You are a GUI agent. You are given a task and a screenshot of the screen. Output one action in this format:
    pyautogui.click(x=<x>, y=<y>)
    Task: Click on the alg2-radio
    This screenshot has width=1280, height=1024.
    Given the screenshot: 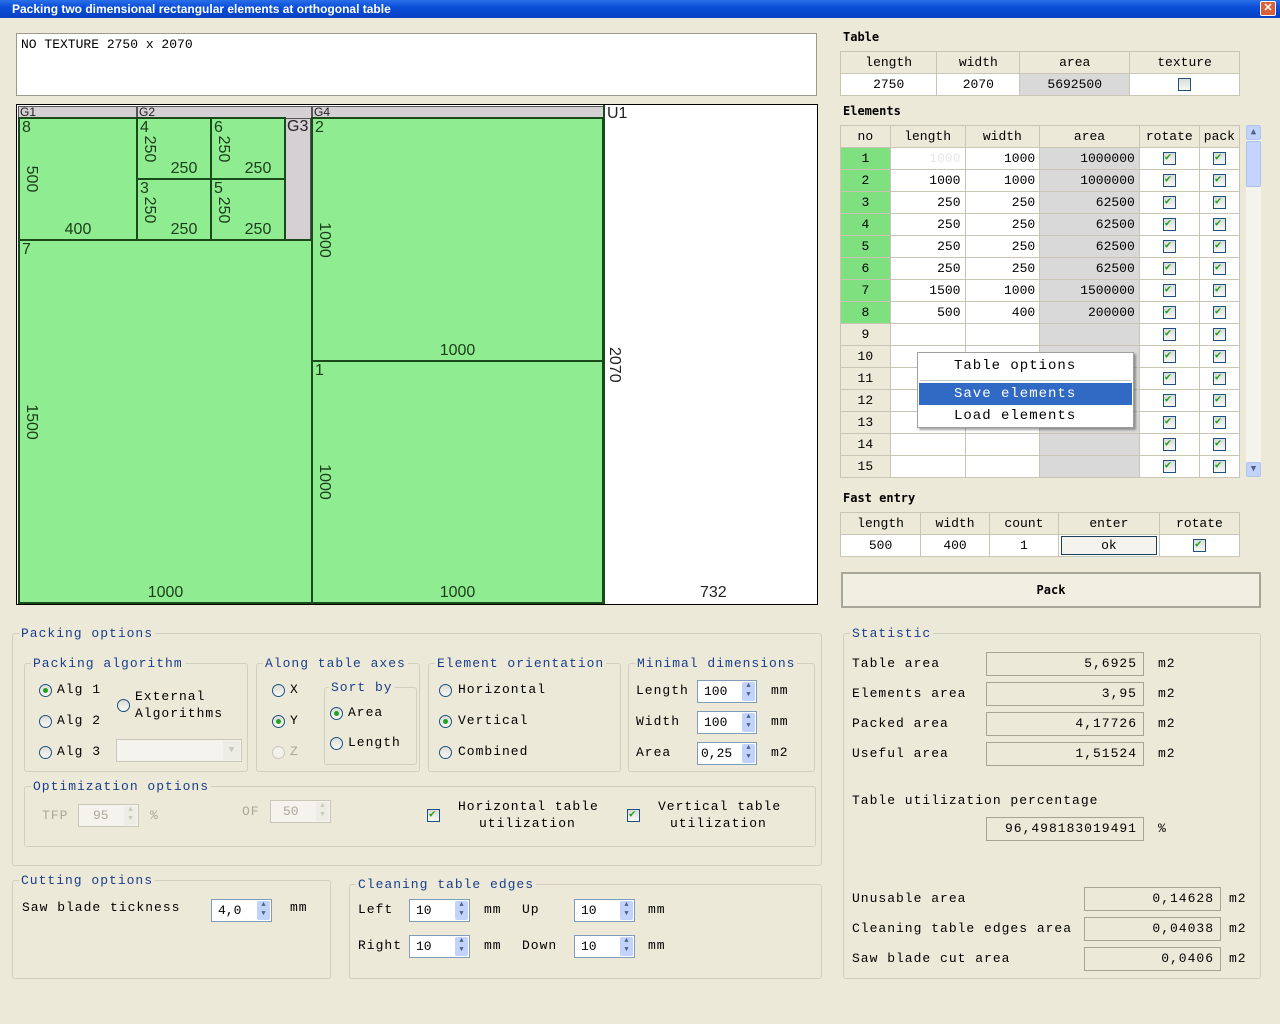 What is the action you would take?
    pyautogui.click(x=45, y=721)
    